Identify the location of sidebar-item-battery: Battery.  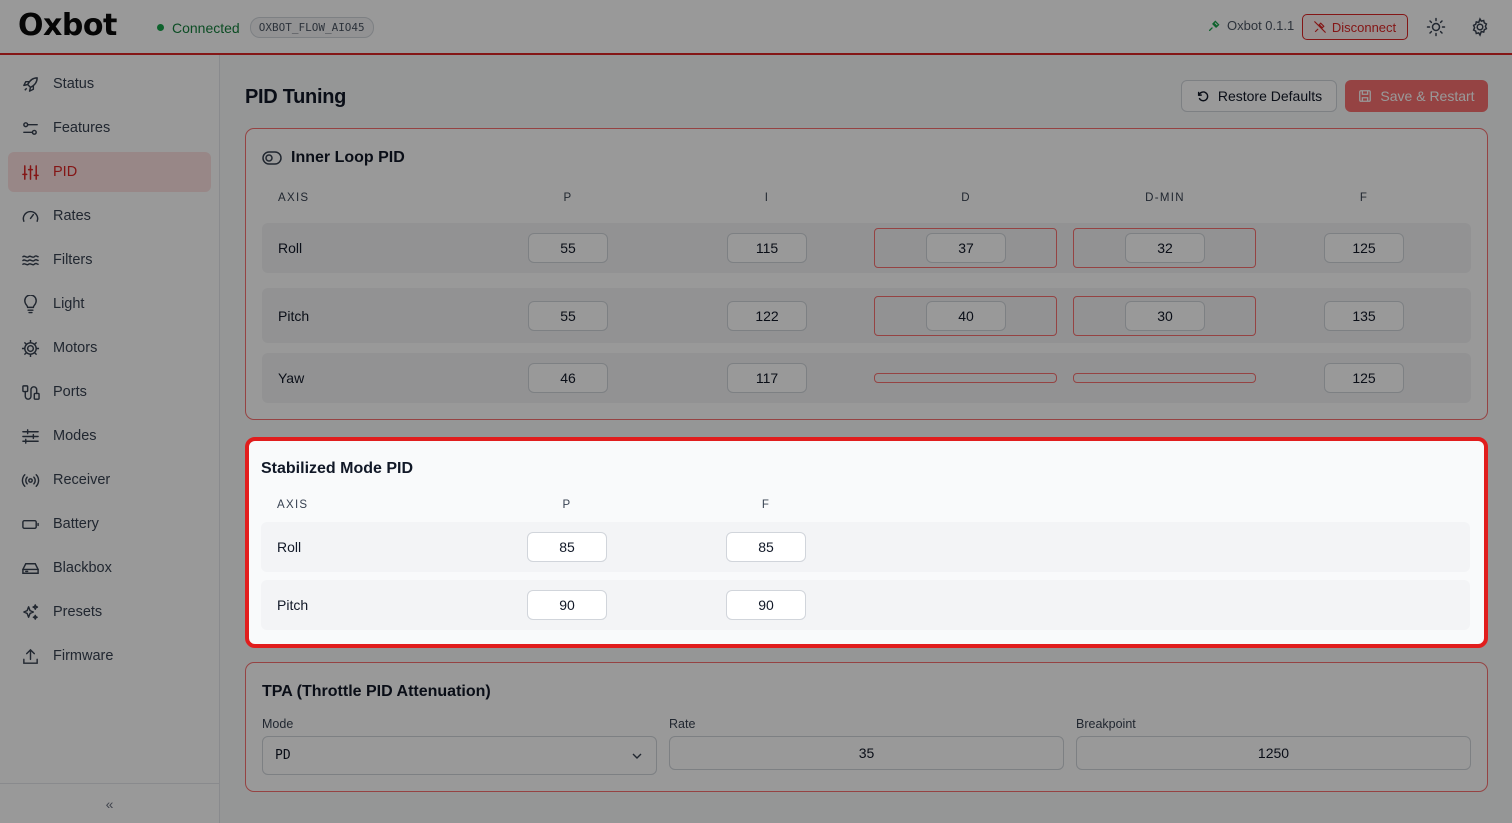
(109, 524).